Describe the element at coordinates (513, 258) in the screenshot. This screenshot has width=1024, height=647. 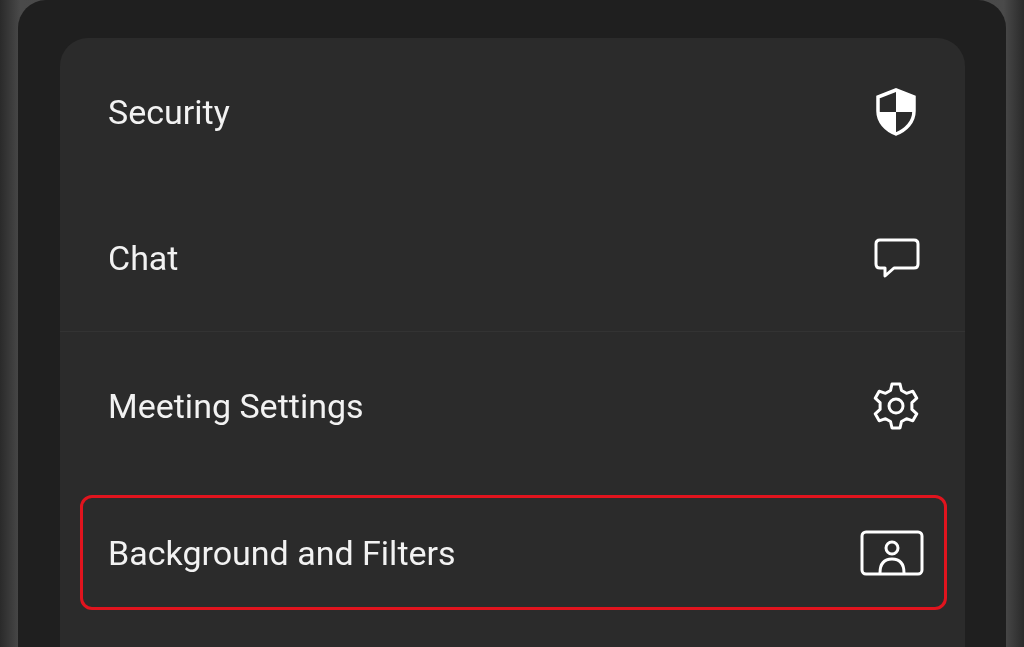
I see `menu-item: Chat` at that location.